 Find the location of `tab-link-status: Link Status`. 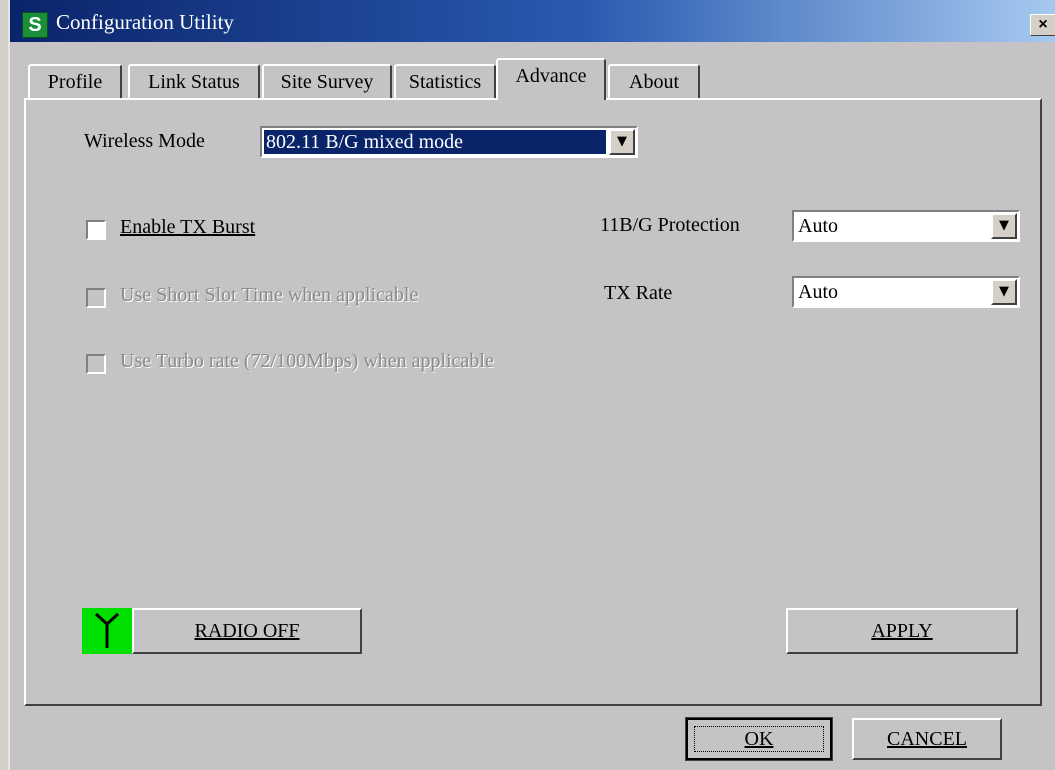

tab-link-status: Link Status is located at coordinates (194, 81).